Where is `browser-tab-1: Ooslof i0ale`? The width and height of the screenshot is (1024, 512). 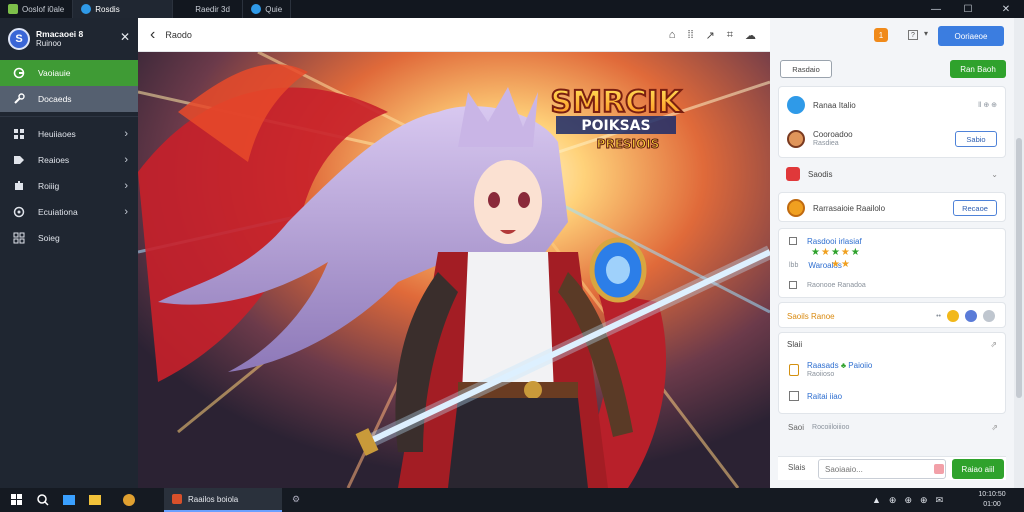 browser-tab-1: Ooslof i0ale is located at coordinates (37, 9).